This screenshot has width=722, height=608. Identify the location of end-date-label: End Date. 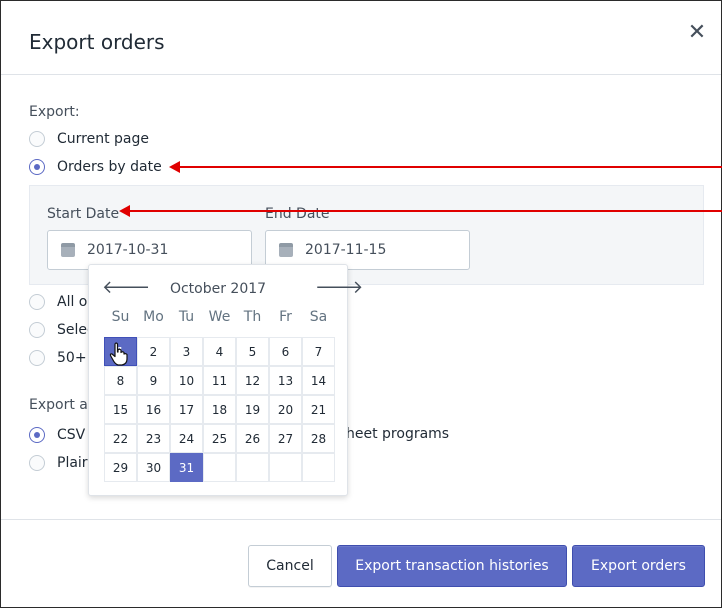
(297, 214).